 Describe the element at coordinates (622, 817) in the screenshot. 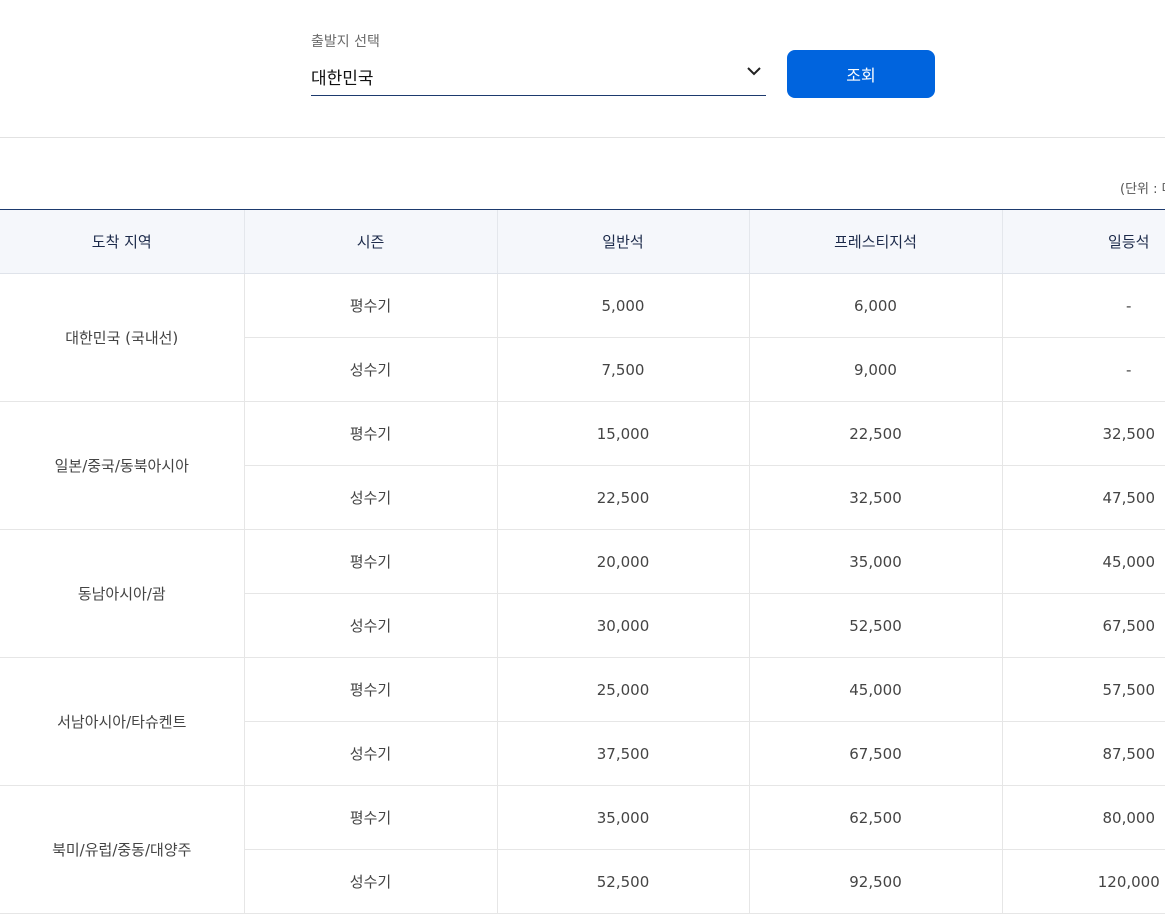

I see `economy-cell: 35,000` at that location.